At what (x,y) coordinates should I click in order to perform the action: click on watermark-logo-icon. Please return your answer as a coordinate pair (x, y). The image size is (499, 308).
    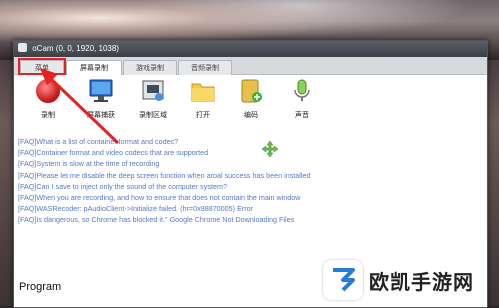
    Looking at the image, I should click on (343, 280).